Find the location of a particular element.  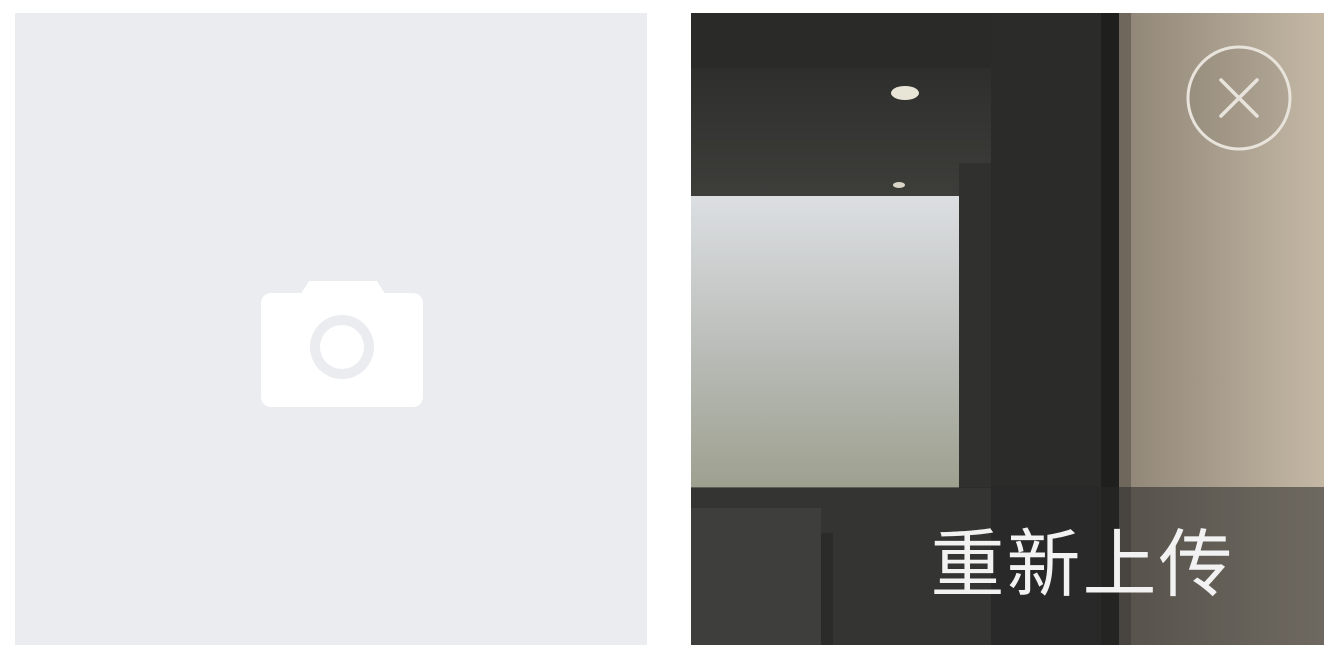

remove-photo-button is located at coordinates (1239, 98).